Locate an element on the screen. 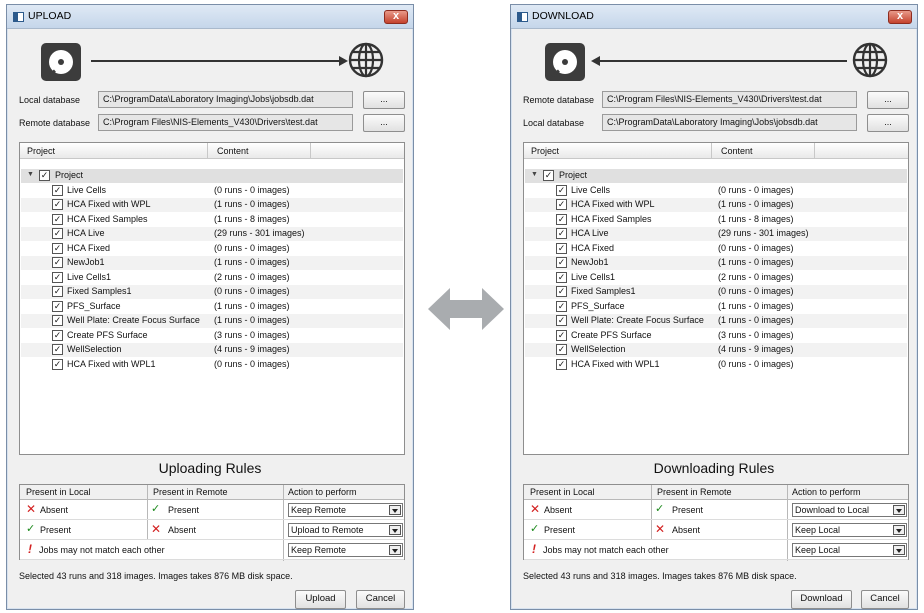 This screenshot has height=613, width=924. project-content: (1 runs - 8 images) is located at coordinates (756, 218).